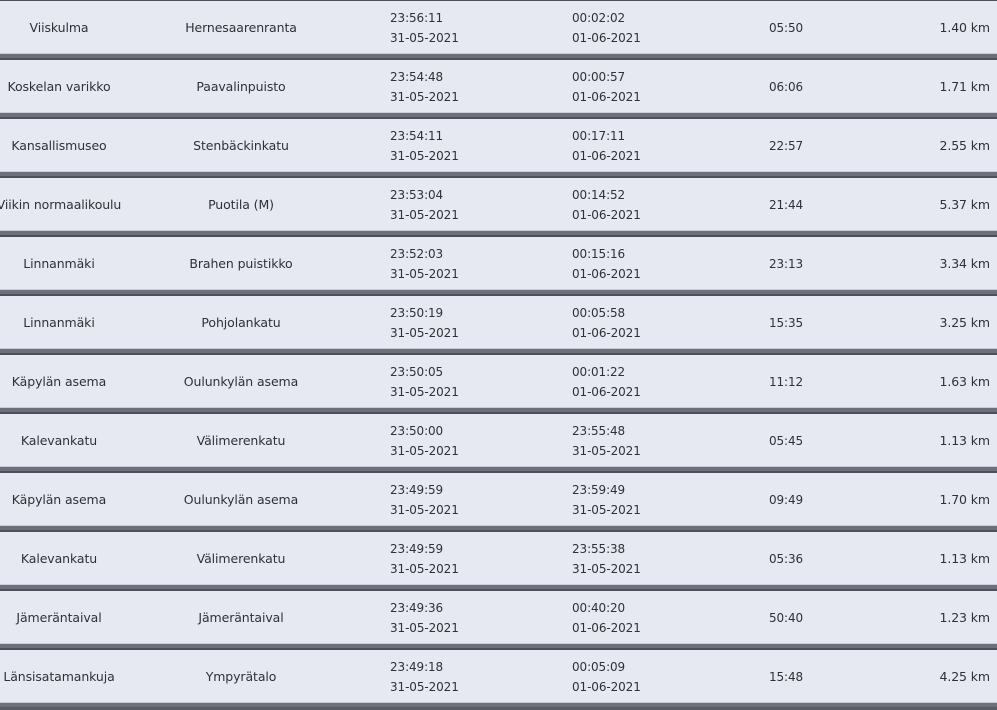  What do you see at coordinates (786, 27) in the screenshot?
I see `trip-duration: 05:50` at bounding box center [786, 27].